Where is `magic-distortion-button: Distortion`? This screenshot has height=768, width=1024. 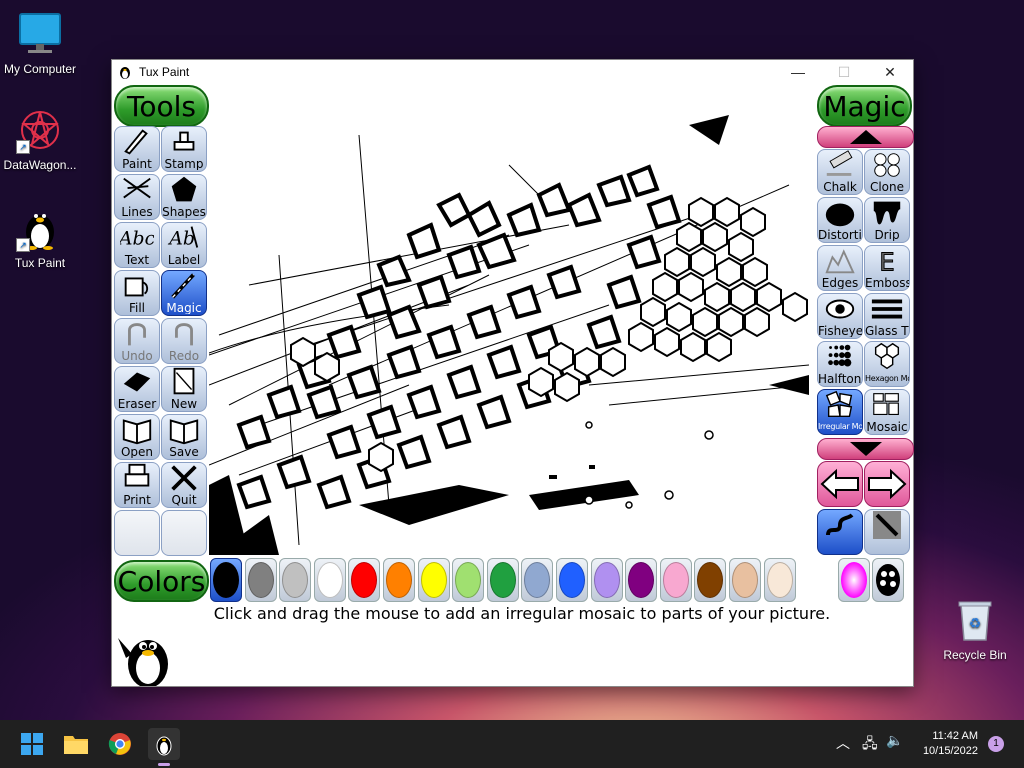 magic-distortion-button: Distortion is located at coordinates (840, 220).